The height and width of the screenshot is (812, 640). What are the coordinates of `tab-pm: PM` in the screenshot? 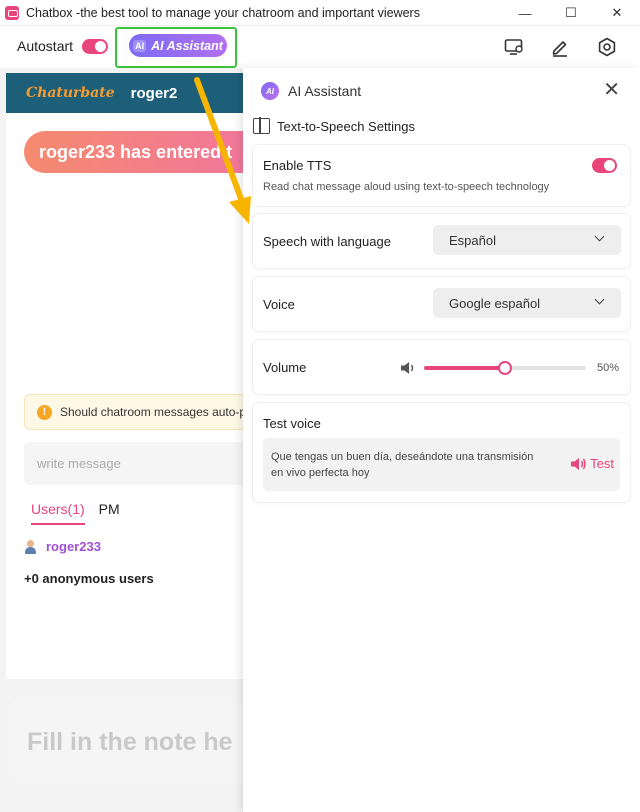 It's located at (109, 513).